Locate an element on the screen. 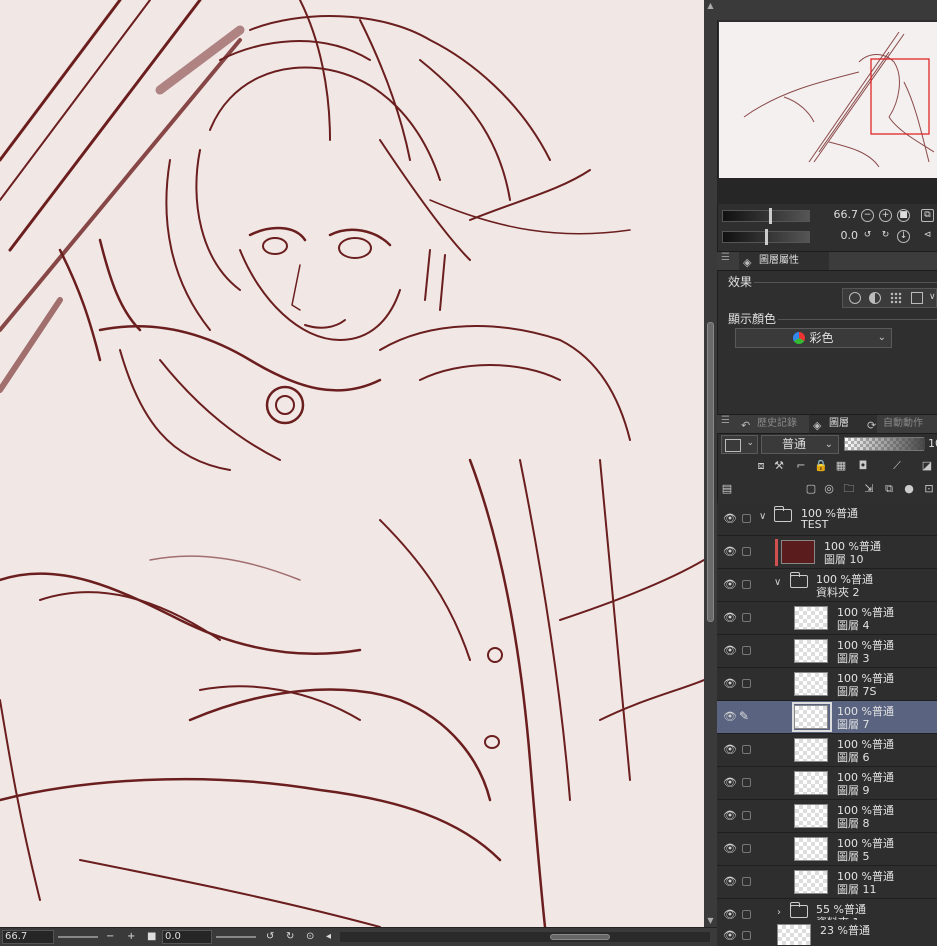 The height and width of the screenshot is (946, 937). layer-row-8: 👁 100 %普通 圖層 8 is located at coordinates (827, 816).